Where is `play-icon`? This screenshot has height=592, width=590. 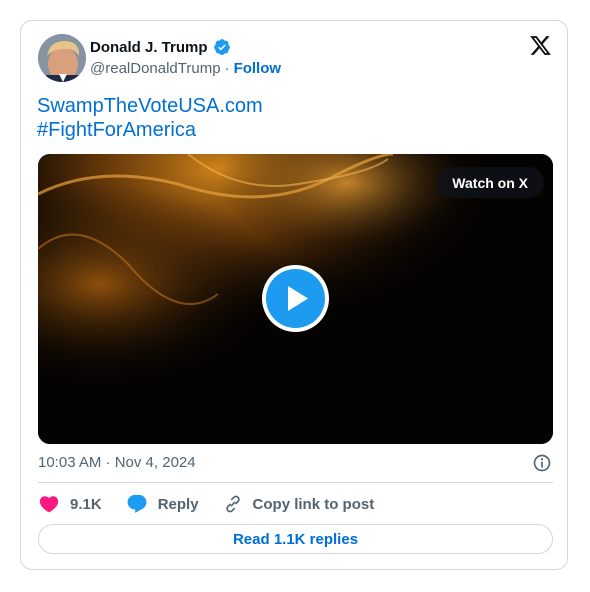 play-icon is located at coordinates (298, 298).